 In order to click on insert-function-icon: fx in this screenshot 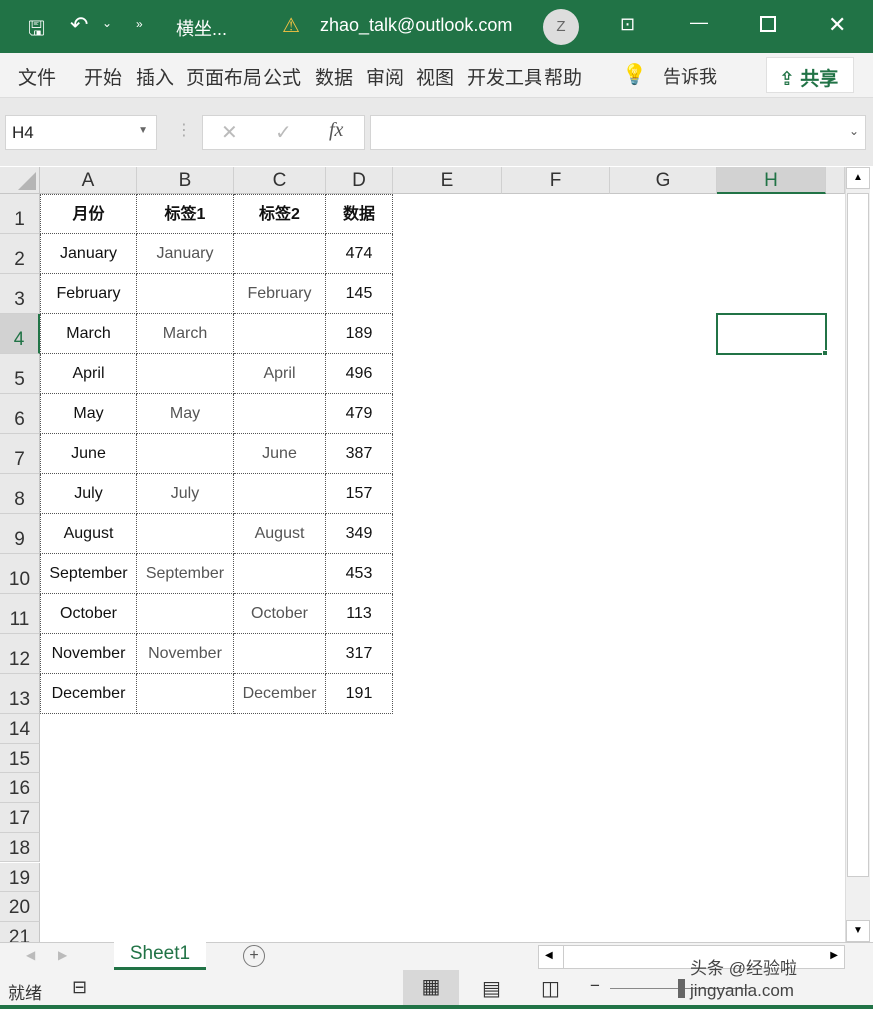, I will do `click(336, 130)`.